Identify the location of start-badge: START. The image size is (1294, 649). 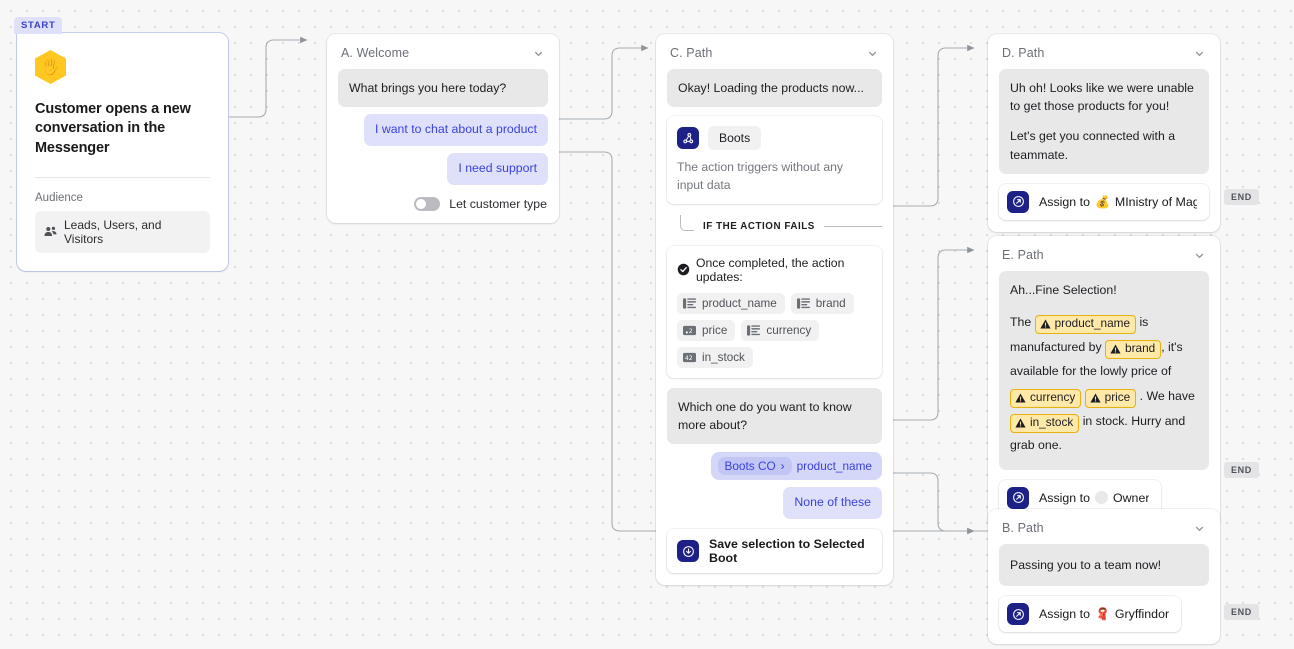
(38, 25).